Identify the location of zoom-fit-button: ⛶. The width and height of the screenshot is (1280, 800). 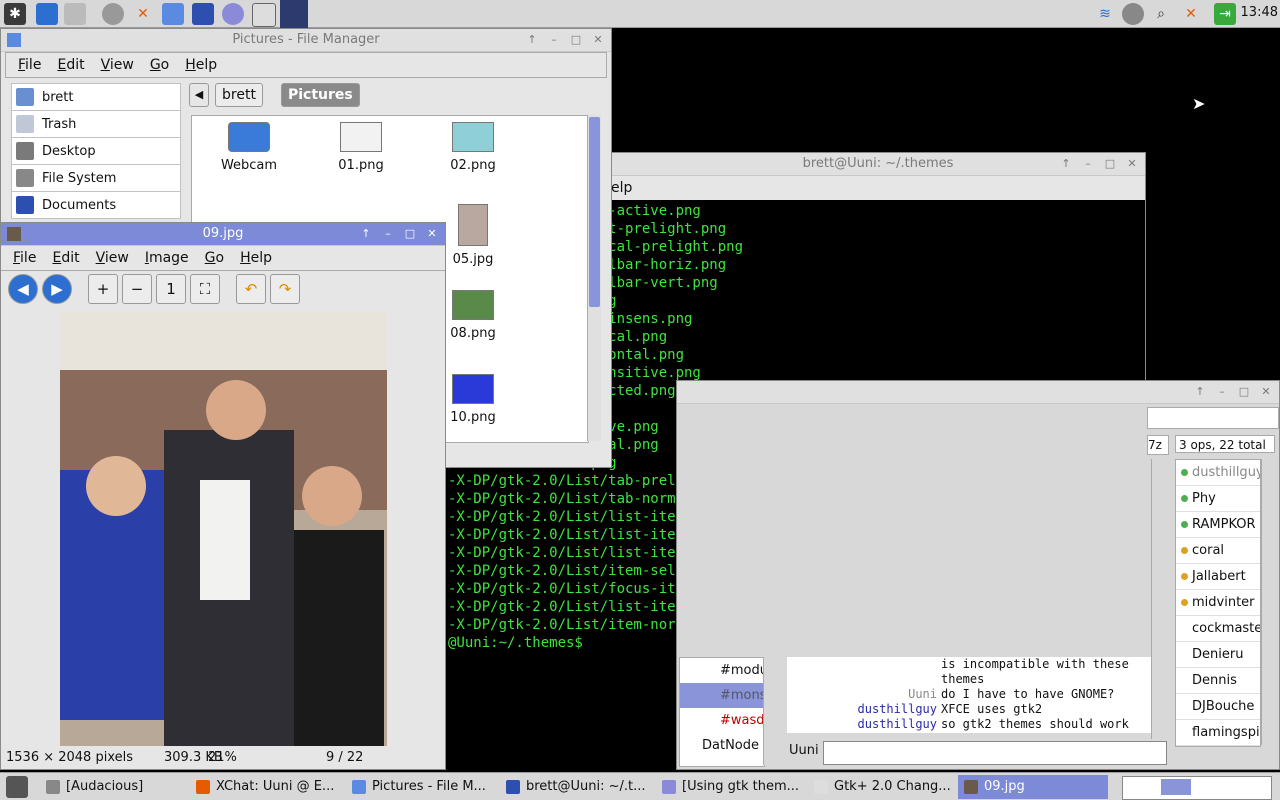
(205, 289).